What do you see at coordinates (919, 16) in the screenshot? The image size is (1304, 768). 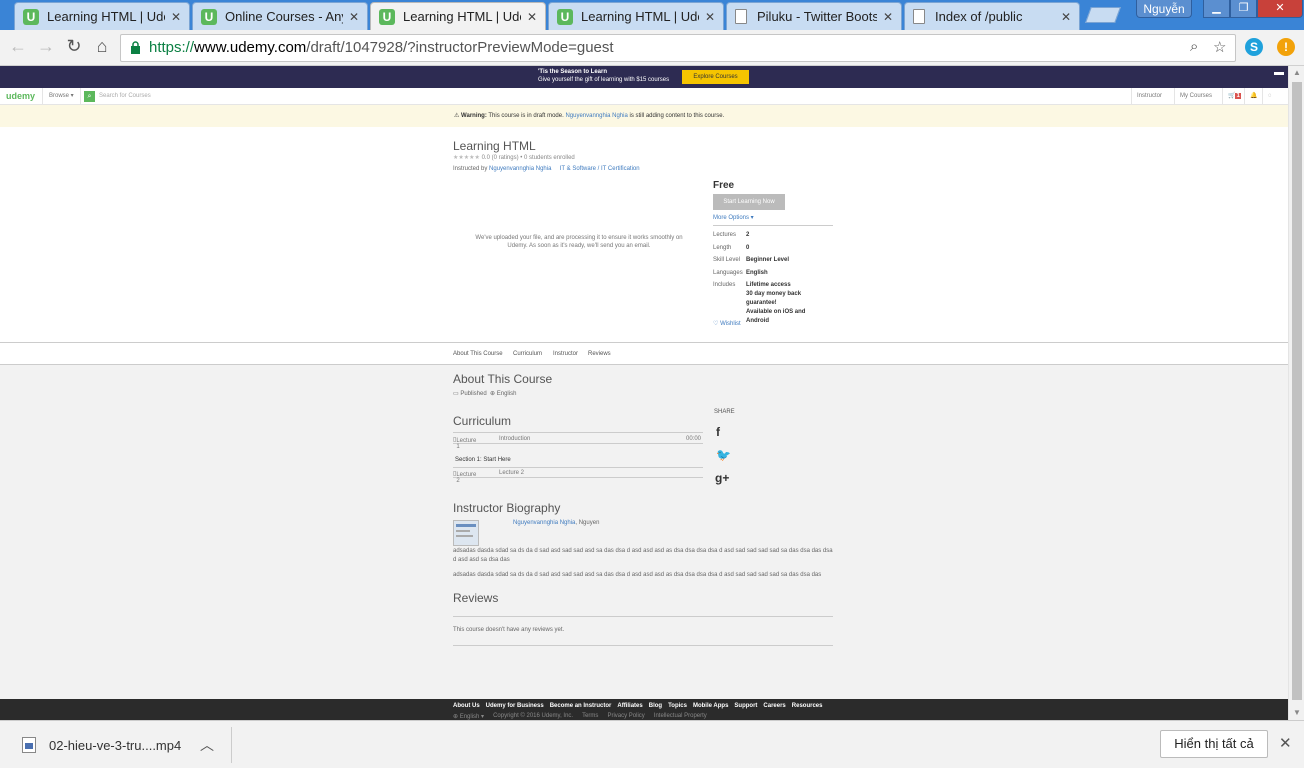 I see `document-icon` at bounding box center [919, 16].